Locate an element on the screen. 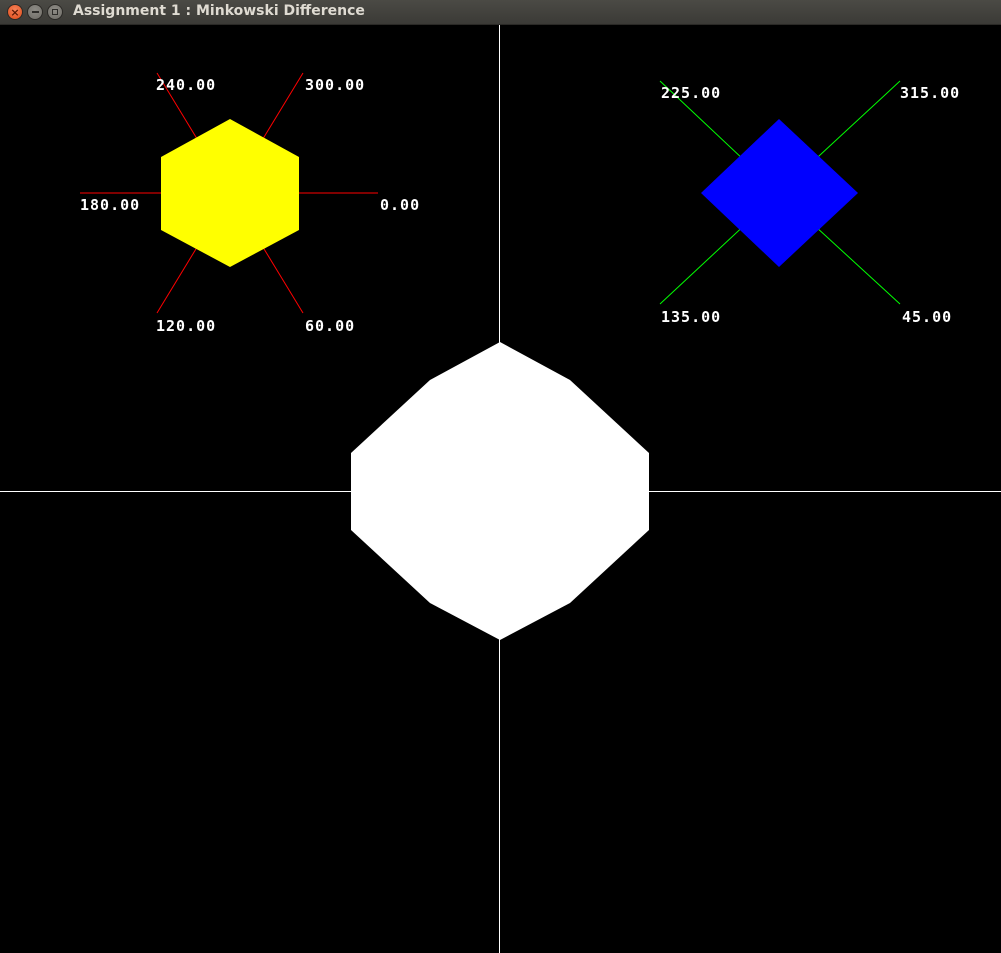  label-225: 225.00 is located at coordinates (691, 93).